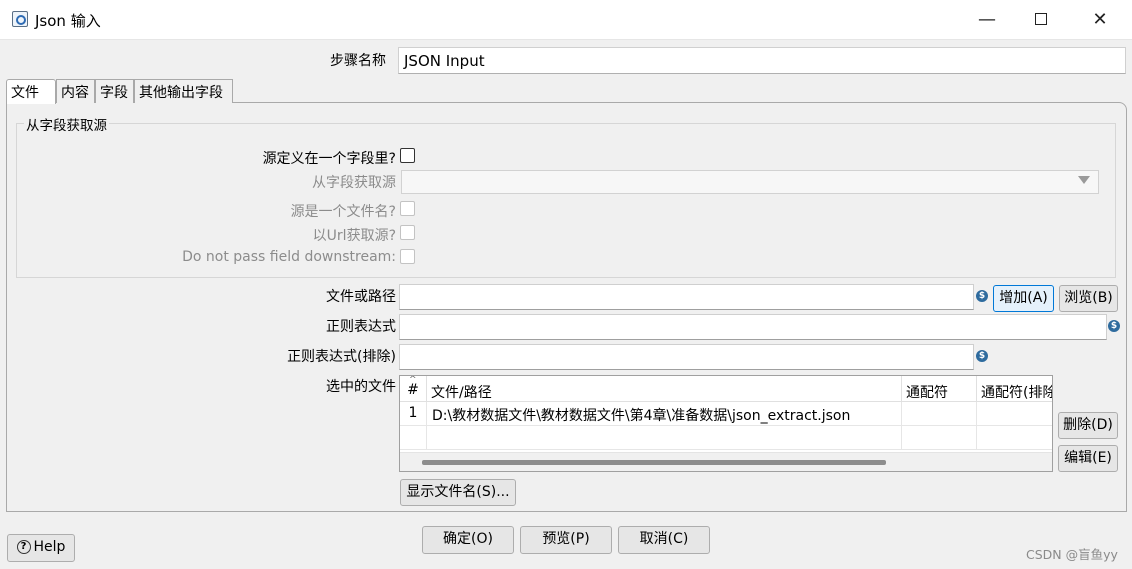  What do you see at coordinates (329, 159) in the screenshot?
I see `source-in-field-label: 源定义在一个字段里?` at bounding box center [329, 159].